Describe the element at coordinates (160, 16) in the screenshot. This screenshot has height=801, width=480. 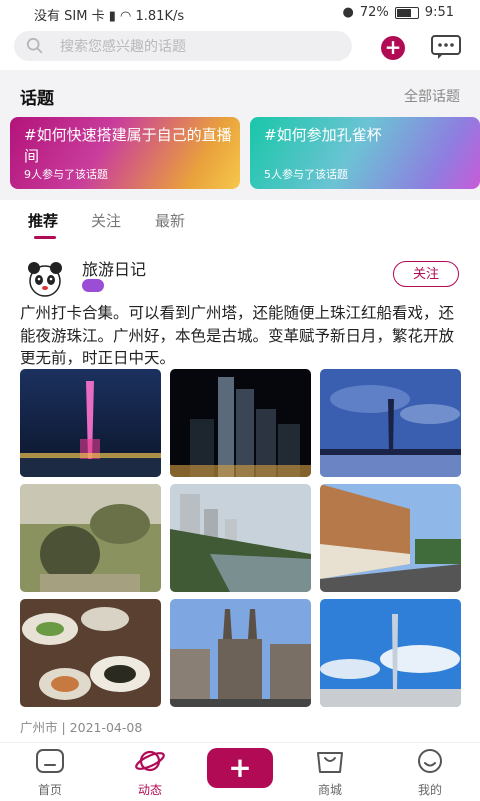
I see `network-speed: 1.81K/s` at that location.